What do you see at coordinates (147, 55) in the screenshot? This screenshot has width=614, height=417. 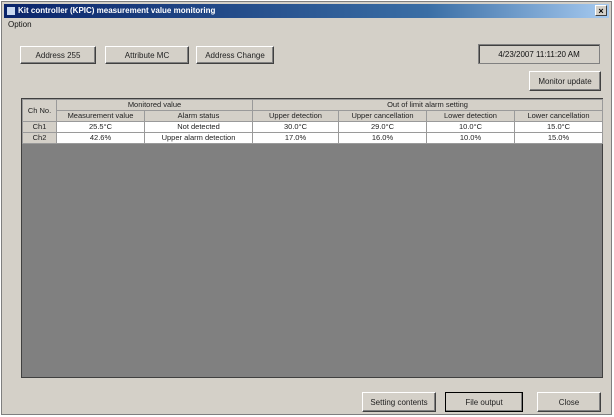 I see `attribute-button: Attribute MC` at bounding box center [147, 55].